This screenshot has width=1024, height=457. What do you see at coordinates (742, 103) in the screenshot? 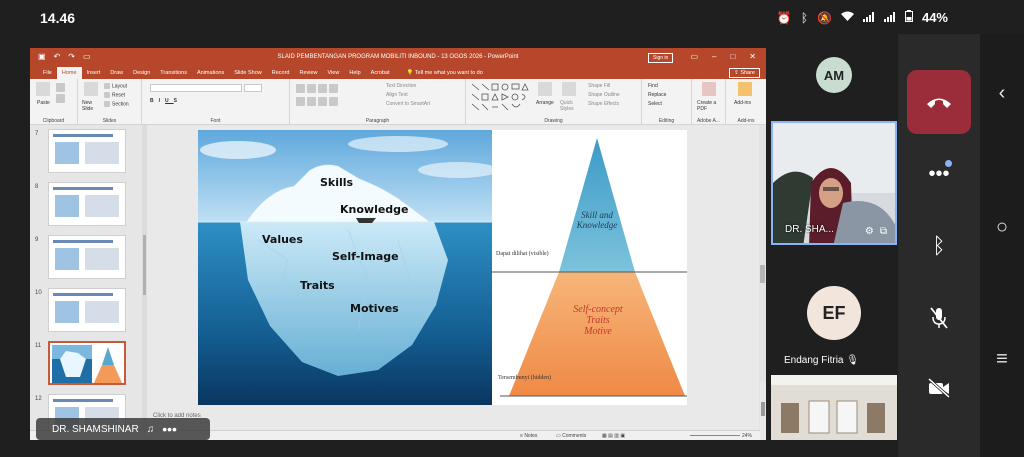
I see `addins-text: Add-ins` at bounding box center [742, 103].